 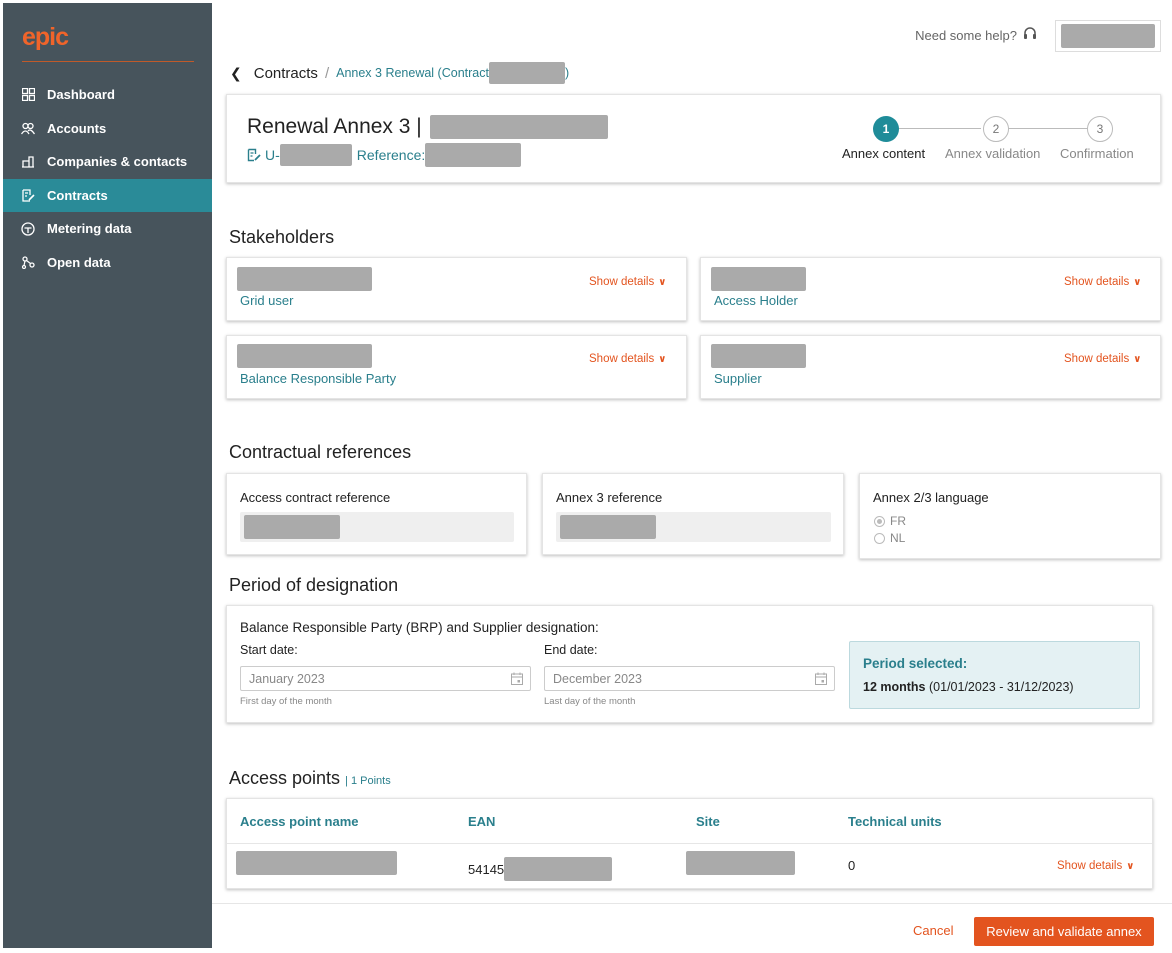 I want to click on stakeholder-card-brp: Balance Responsible Party Show details ∨, so click(x=456, y=367).